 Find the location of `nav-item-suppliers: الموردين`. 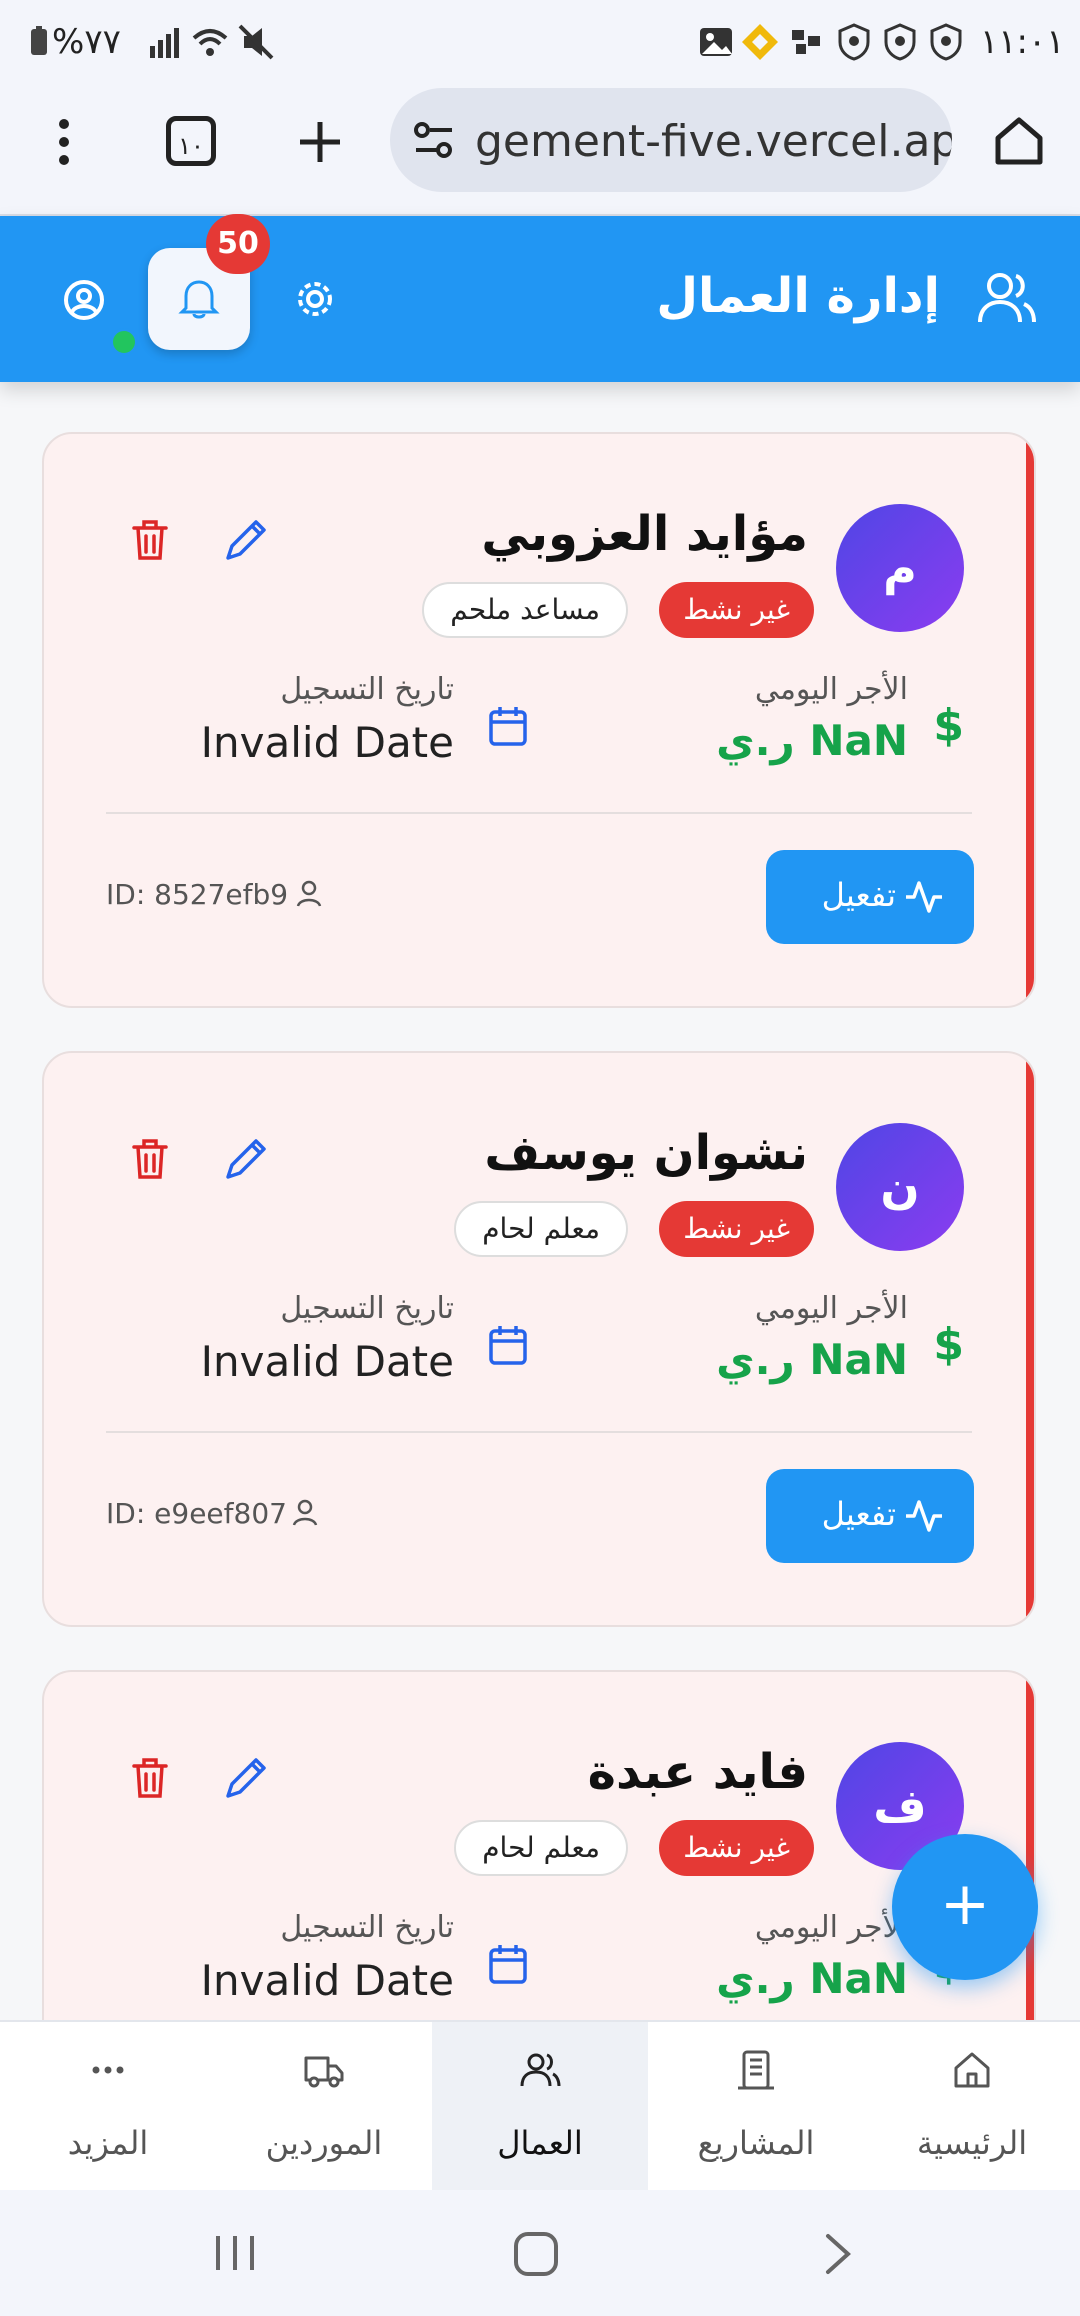

nav-item-suppliers: الموردين is located at coordinates (324, 2107).